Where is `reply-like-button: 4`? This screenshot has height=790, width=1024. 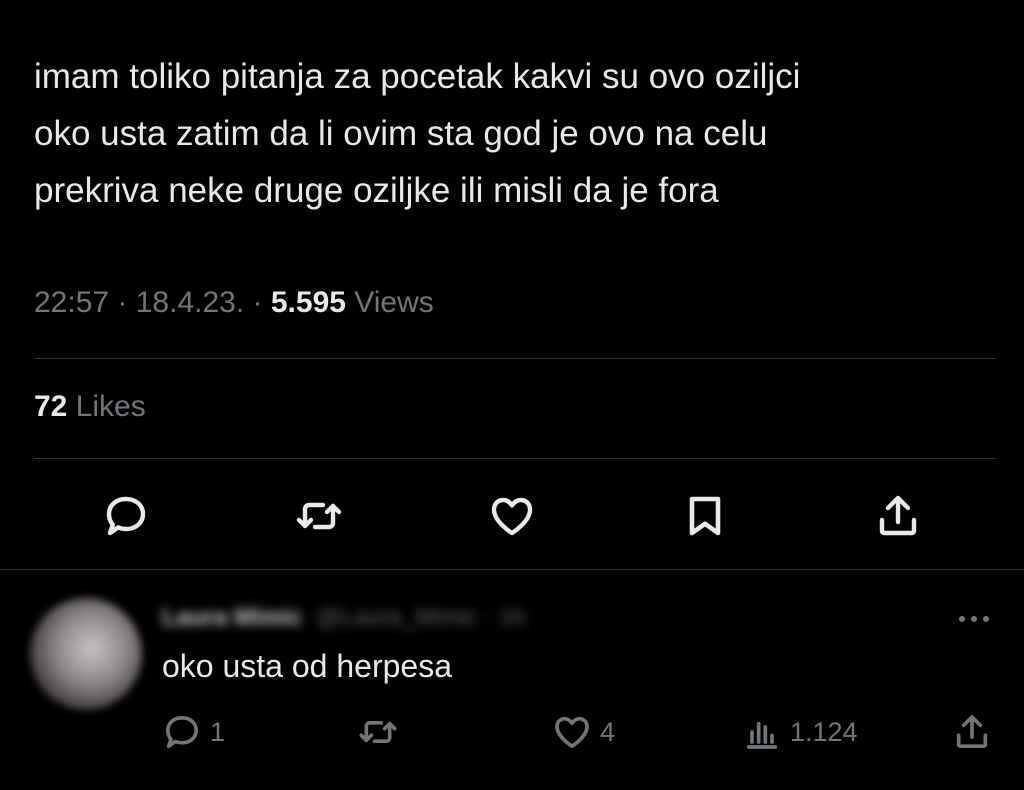
reply-like-button: 4 is located at coordinates (583, 732).